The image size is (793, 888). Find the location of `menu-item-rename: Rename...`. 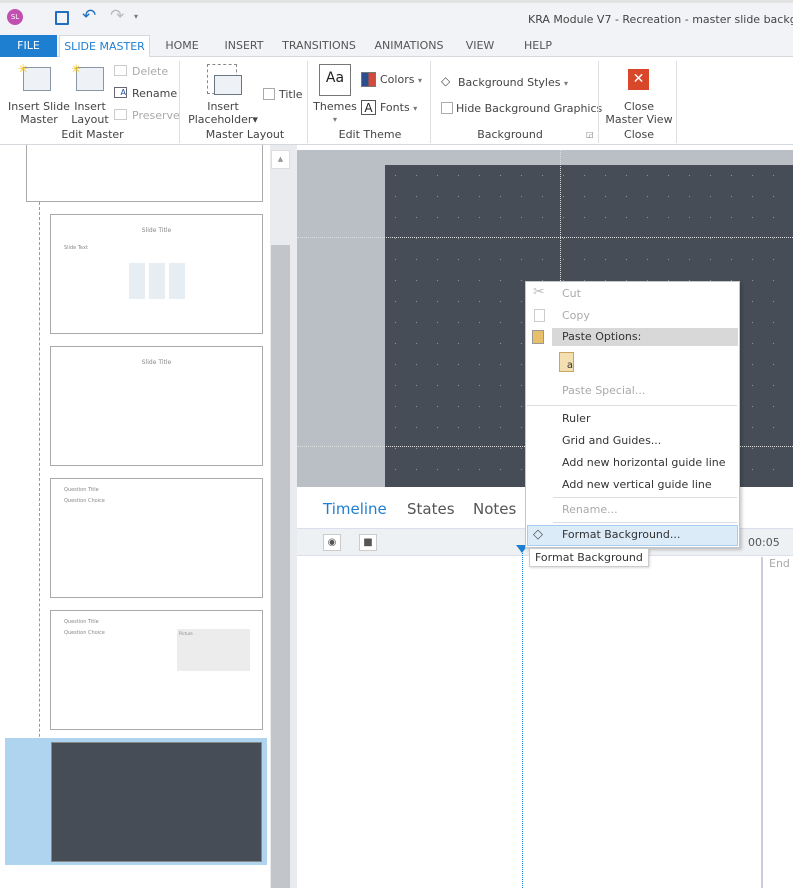

menu-item-rename: Rename... is located at coordinates (590, 509).